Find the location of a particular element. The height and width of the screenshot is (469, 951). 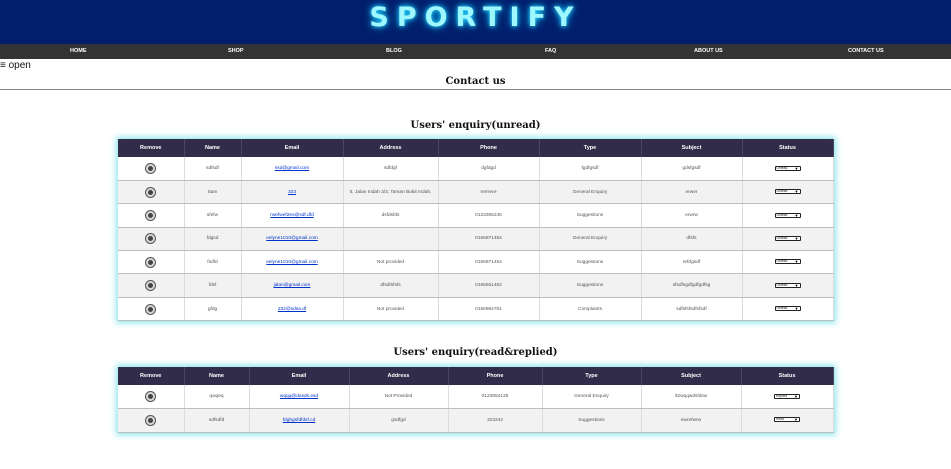

column-header-email: Email is located at coordinates (299, 376).